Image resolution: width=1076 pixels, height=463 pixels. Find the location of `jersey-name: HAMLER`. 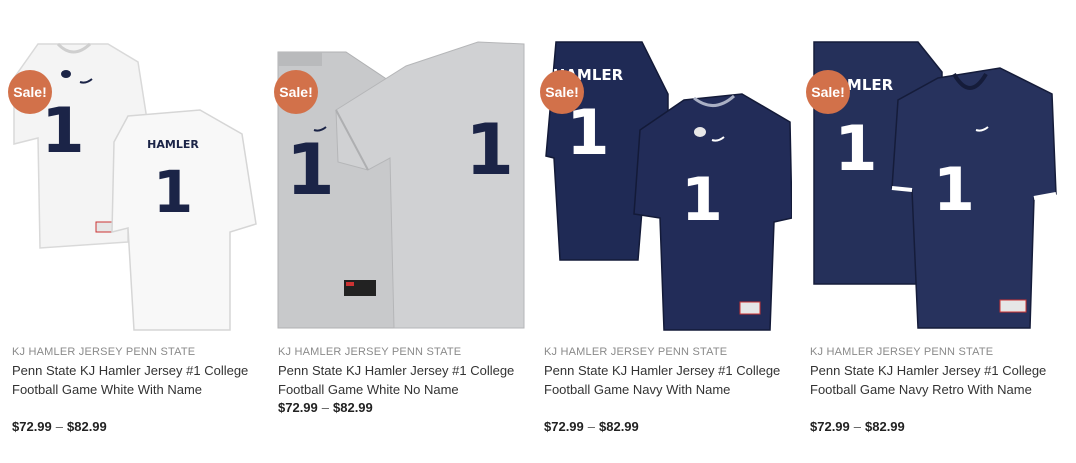

jersey-name: HAMLER is located at coordinates (173, 144).